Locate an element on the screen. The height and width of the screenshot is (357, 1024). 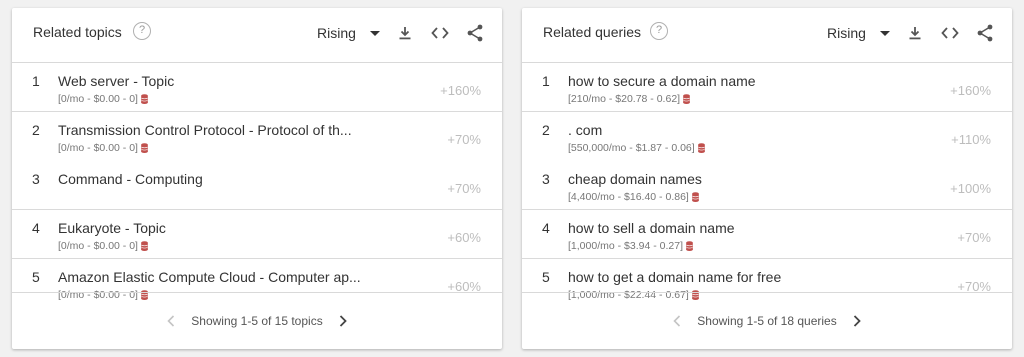
item-title: Command - Computing is located at coordinates (130, 179).